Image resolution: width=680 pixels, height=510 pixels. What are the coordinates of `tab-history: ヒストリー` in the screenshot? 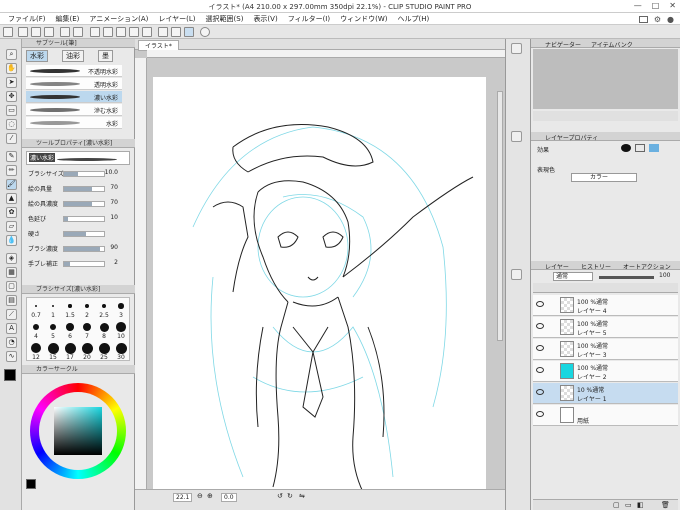 It's located at (596, 266).